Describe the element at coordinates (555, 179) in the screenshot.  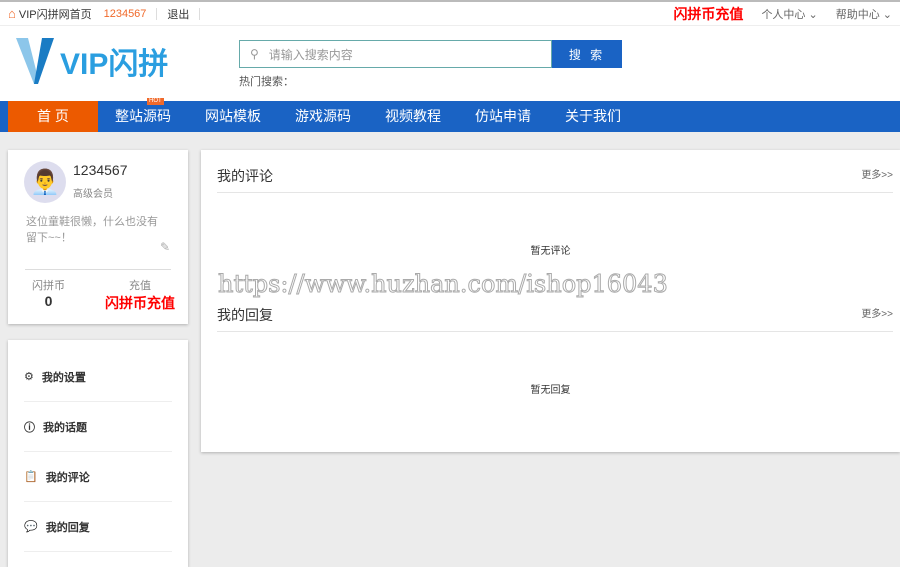
I see `comments-header: 我的评论 更多>>` at that location.